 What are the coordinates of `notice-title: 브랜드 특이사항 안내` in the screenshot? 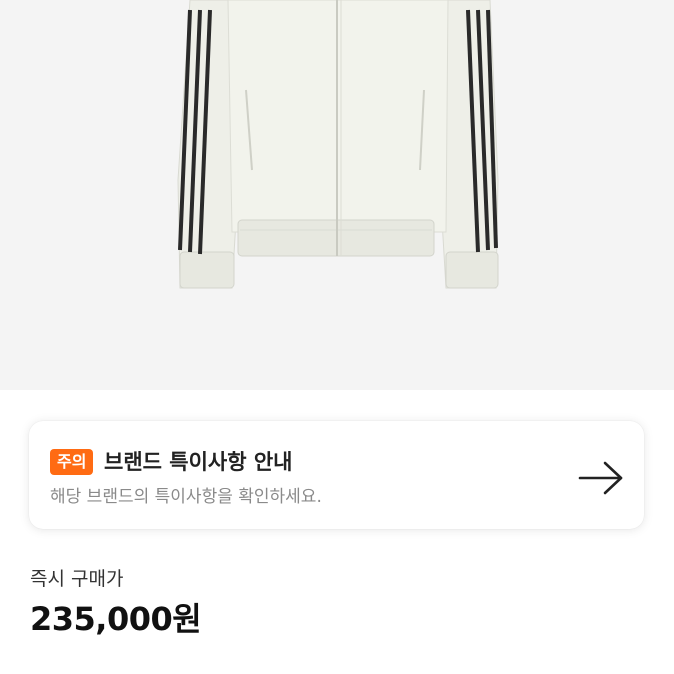 It's located at (198, 462).